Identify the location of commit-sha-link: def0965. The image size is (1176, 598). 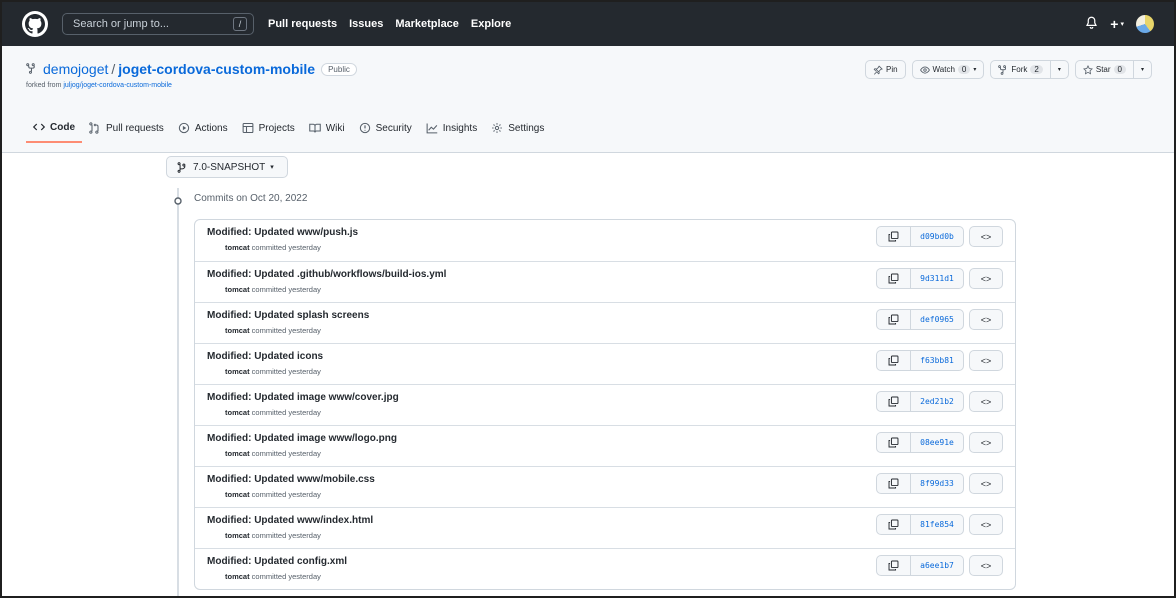
(937, 319).